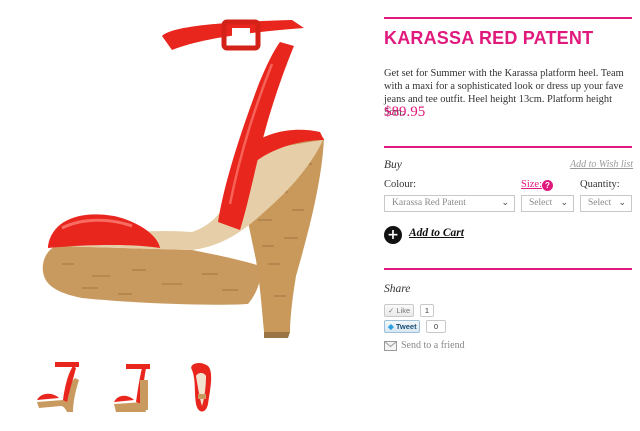  What do you see at coordinates (547, 185) in the screenshot?
I see `size-help-icon: ?` at bounding box center [547, 185].